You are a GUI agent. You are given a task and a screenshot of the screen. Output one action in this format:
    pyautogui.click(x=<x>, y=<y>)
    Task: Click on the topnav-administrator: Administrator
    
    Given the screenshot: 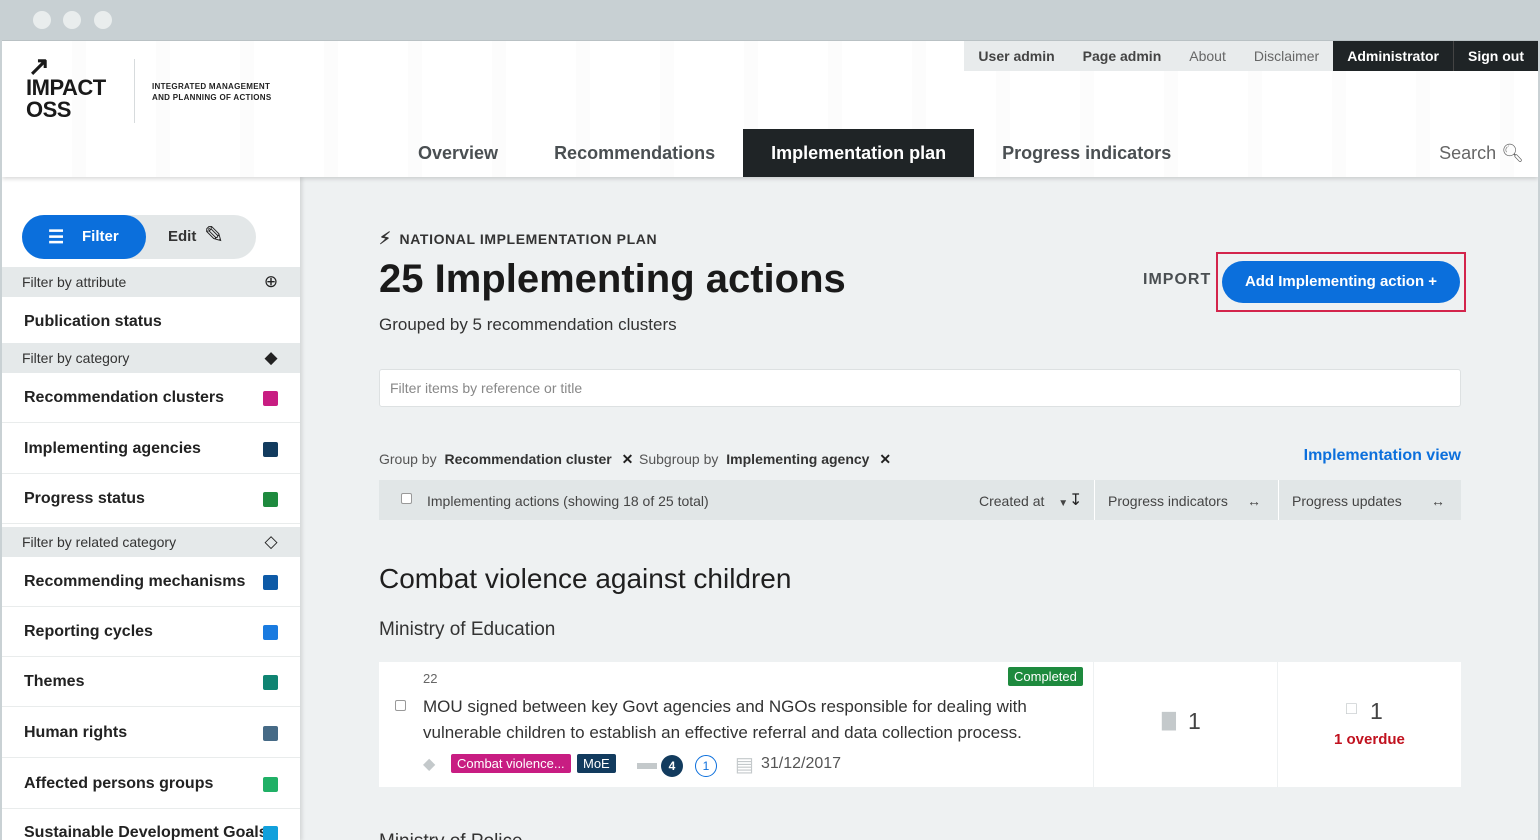 What is the action you would take?
    pyautogui.click(x=1393, y=56)
    